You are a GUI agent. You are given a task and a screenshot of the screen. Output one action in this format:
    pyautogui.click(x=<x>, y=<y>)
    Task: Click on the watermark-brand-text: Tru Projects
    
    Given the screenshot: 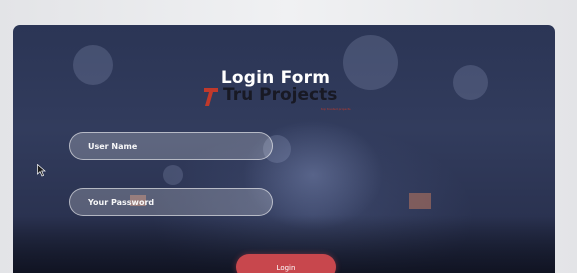 What is the action you would take?
    pyautogui.click(x=280, y=95)
    